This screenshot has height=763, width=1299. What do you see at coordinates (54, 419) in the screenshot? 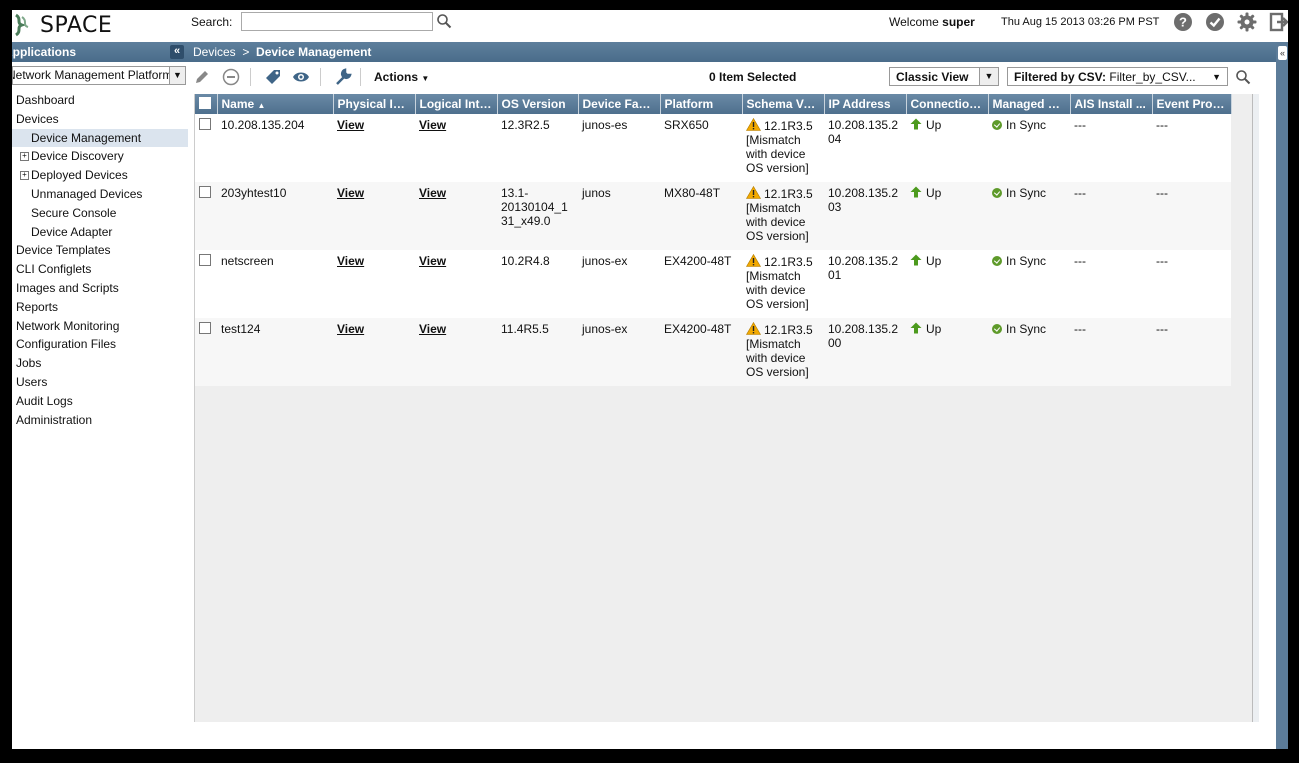
I see `nav-item-label: Administration` at bounding box center [54, 419].